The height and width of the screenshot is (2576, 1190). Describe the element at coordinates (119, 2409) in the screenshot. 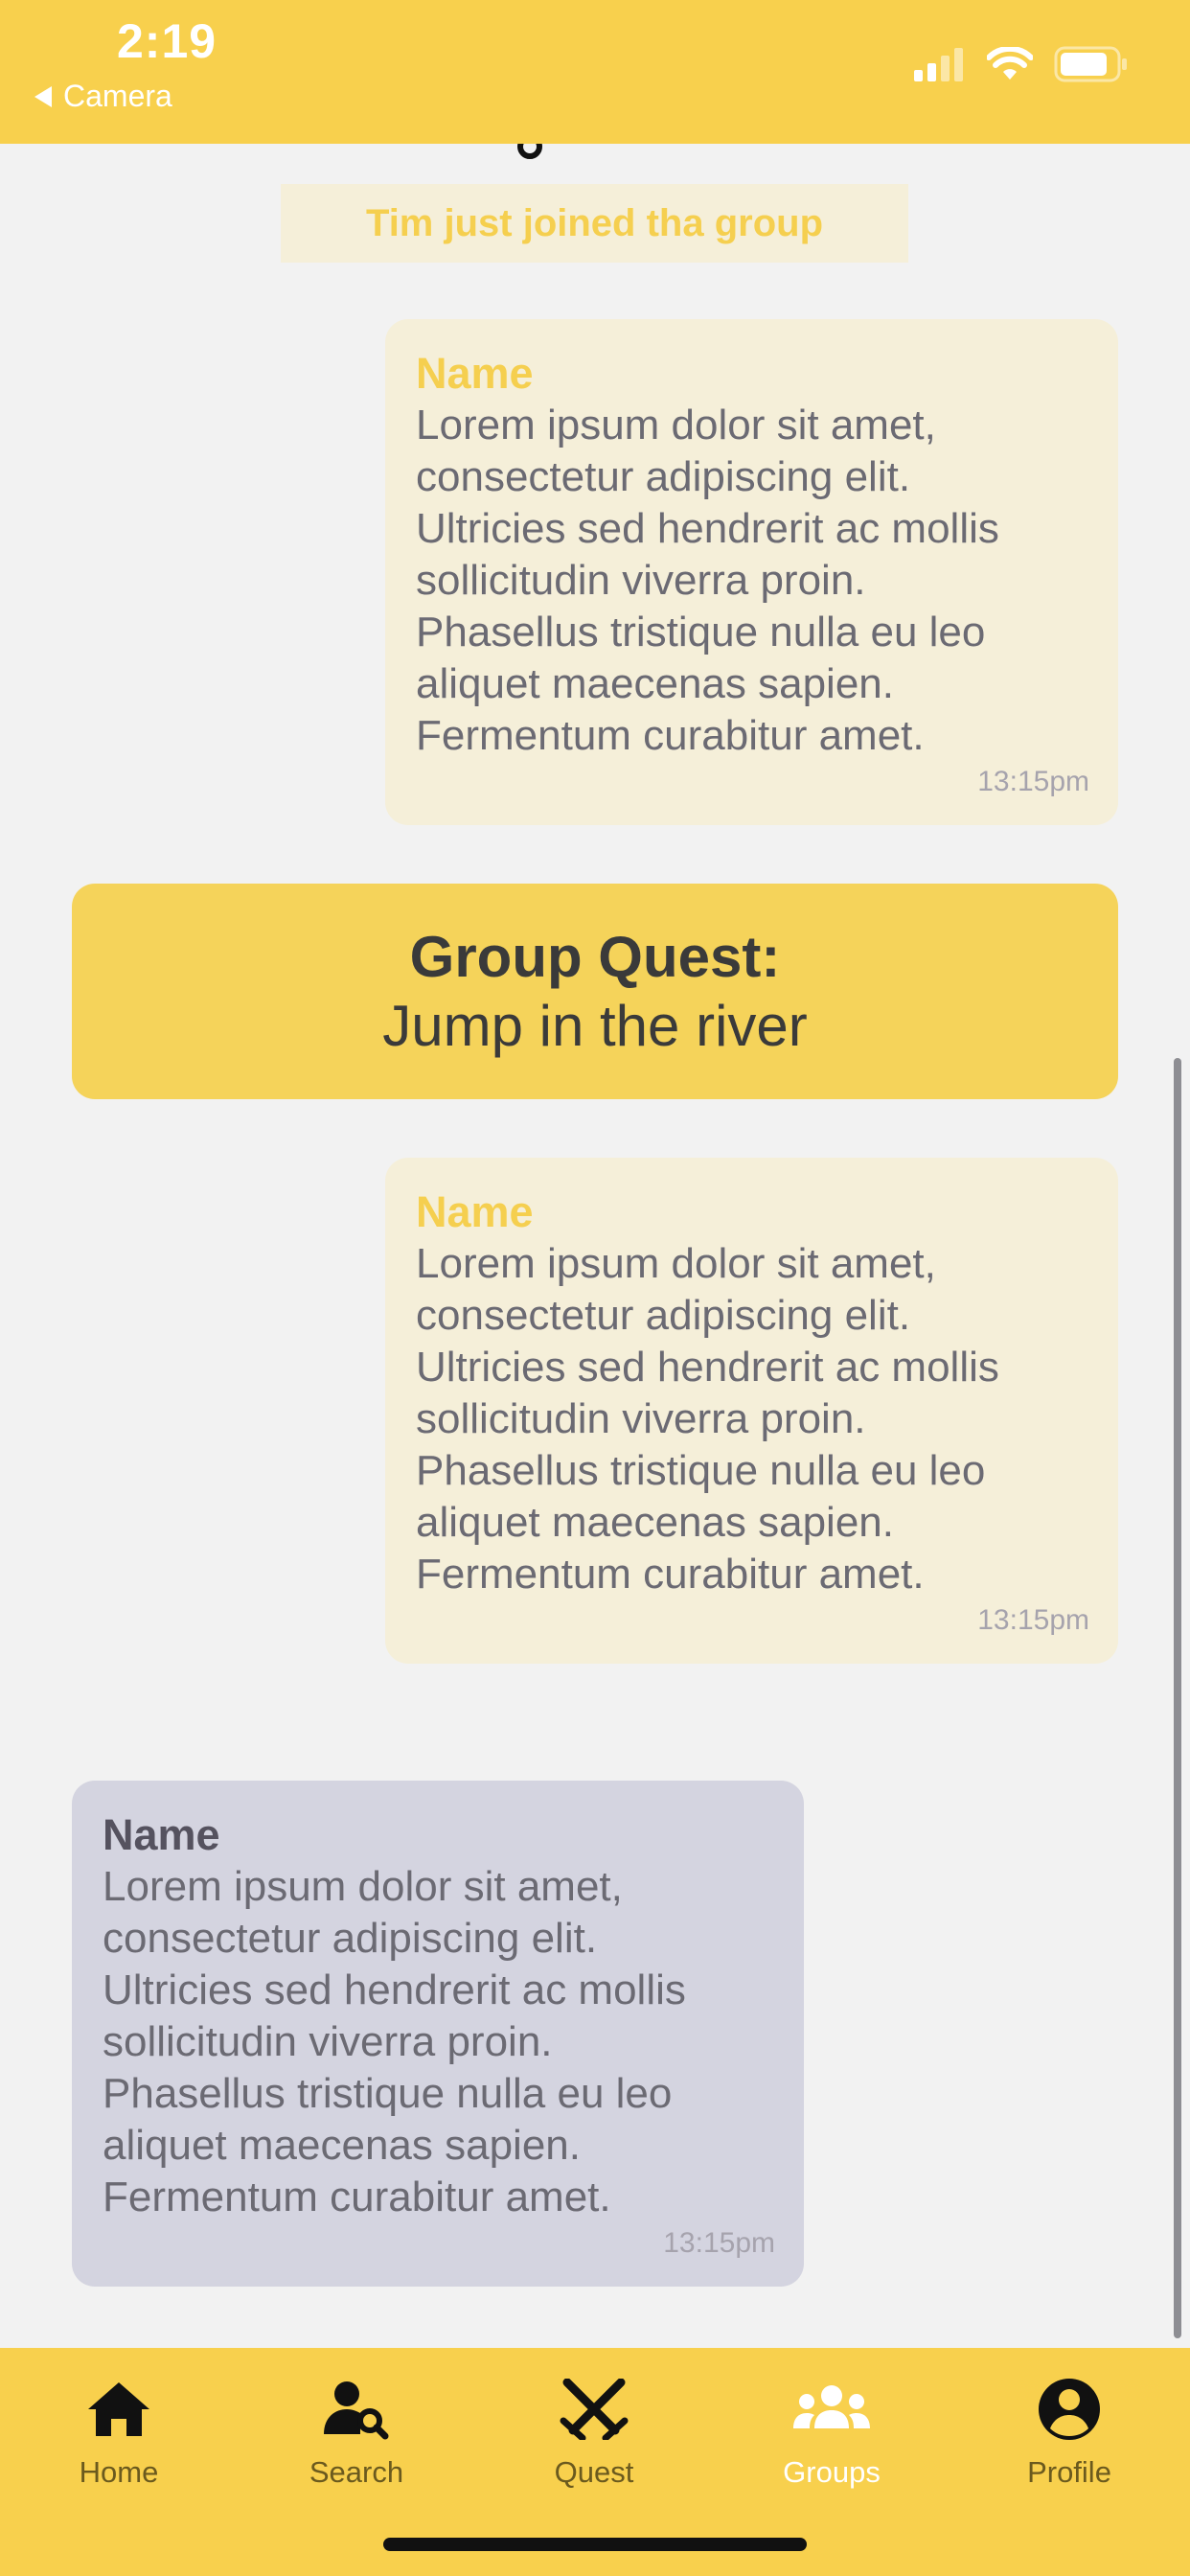

I see `home-icon` at that location.